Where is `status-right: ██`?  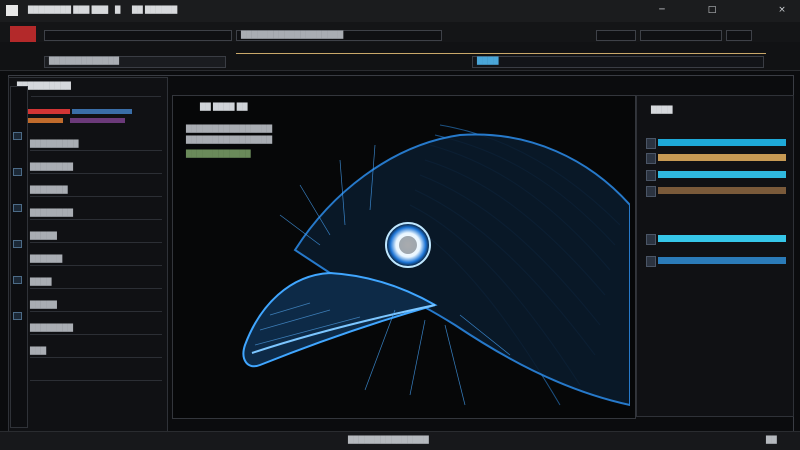 status-right: ██ is located at coordinates (771, 440).